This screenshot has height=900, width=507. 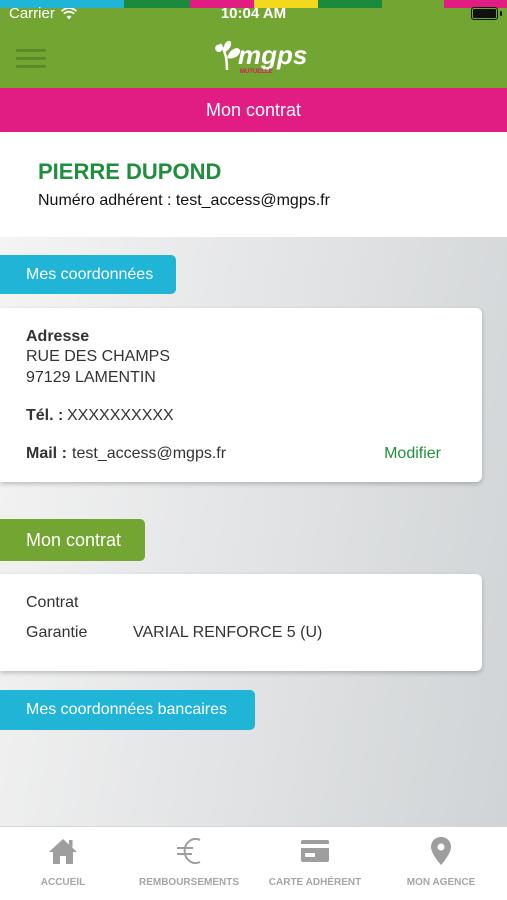 What do you see at coordinates (45, 415) in the screenshot?
I see `phone-label: Tél. :` at bounding box center [45, 415].